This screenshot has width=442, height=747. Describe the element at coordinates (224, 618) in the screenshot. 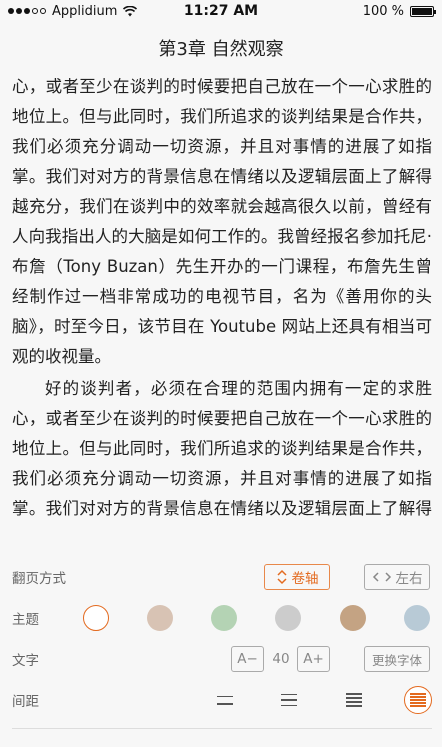

I see `theme-swatch-green` at that location.